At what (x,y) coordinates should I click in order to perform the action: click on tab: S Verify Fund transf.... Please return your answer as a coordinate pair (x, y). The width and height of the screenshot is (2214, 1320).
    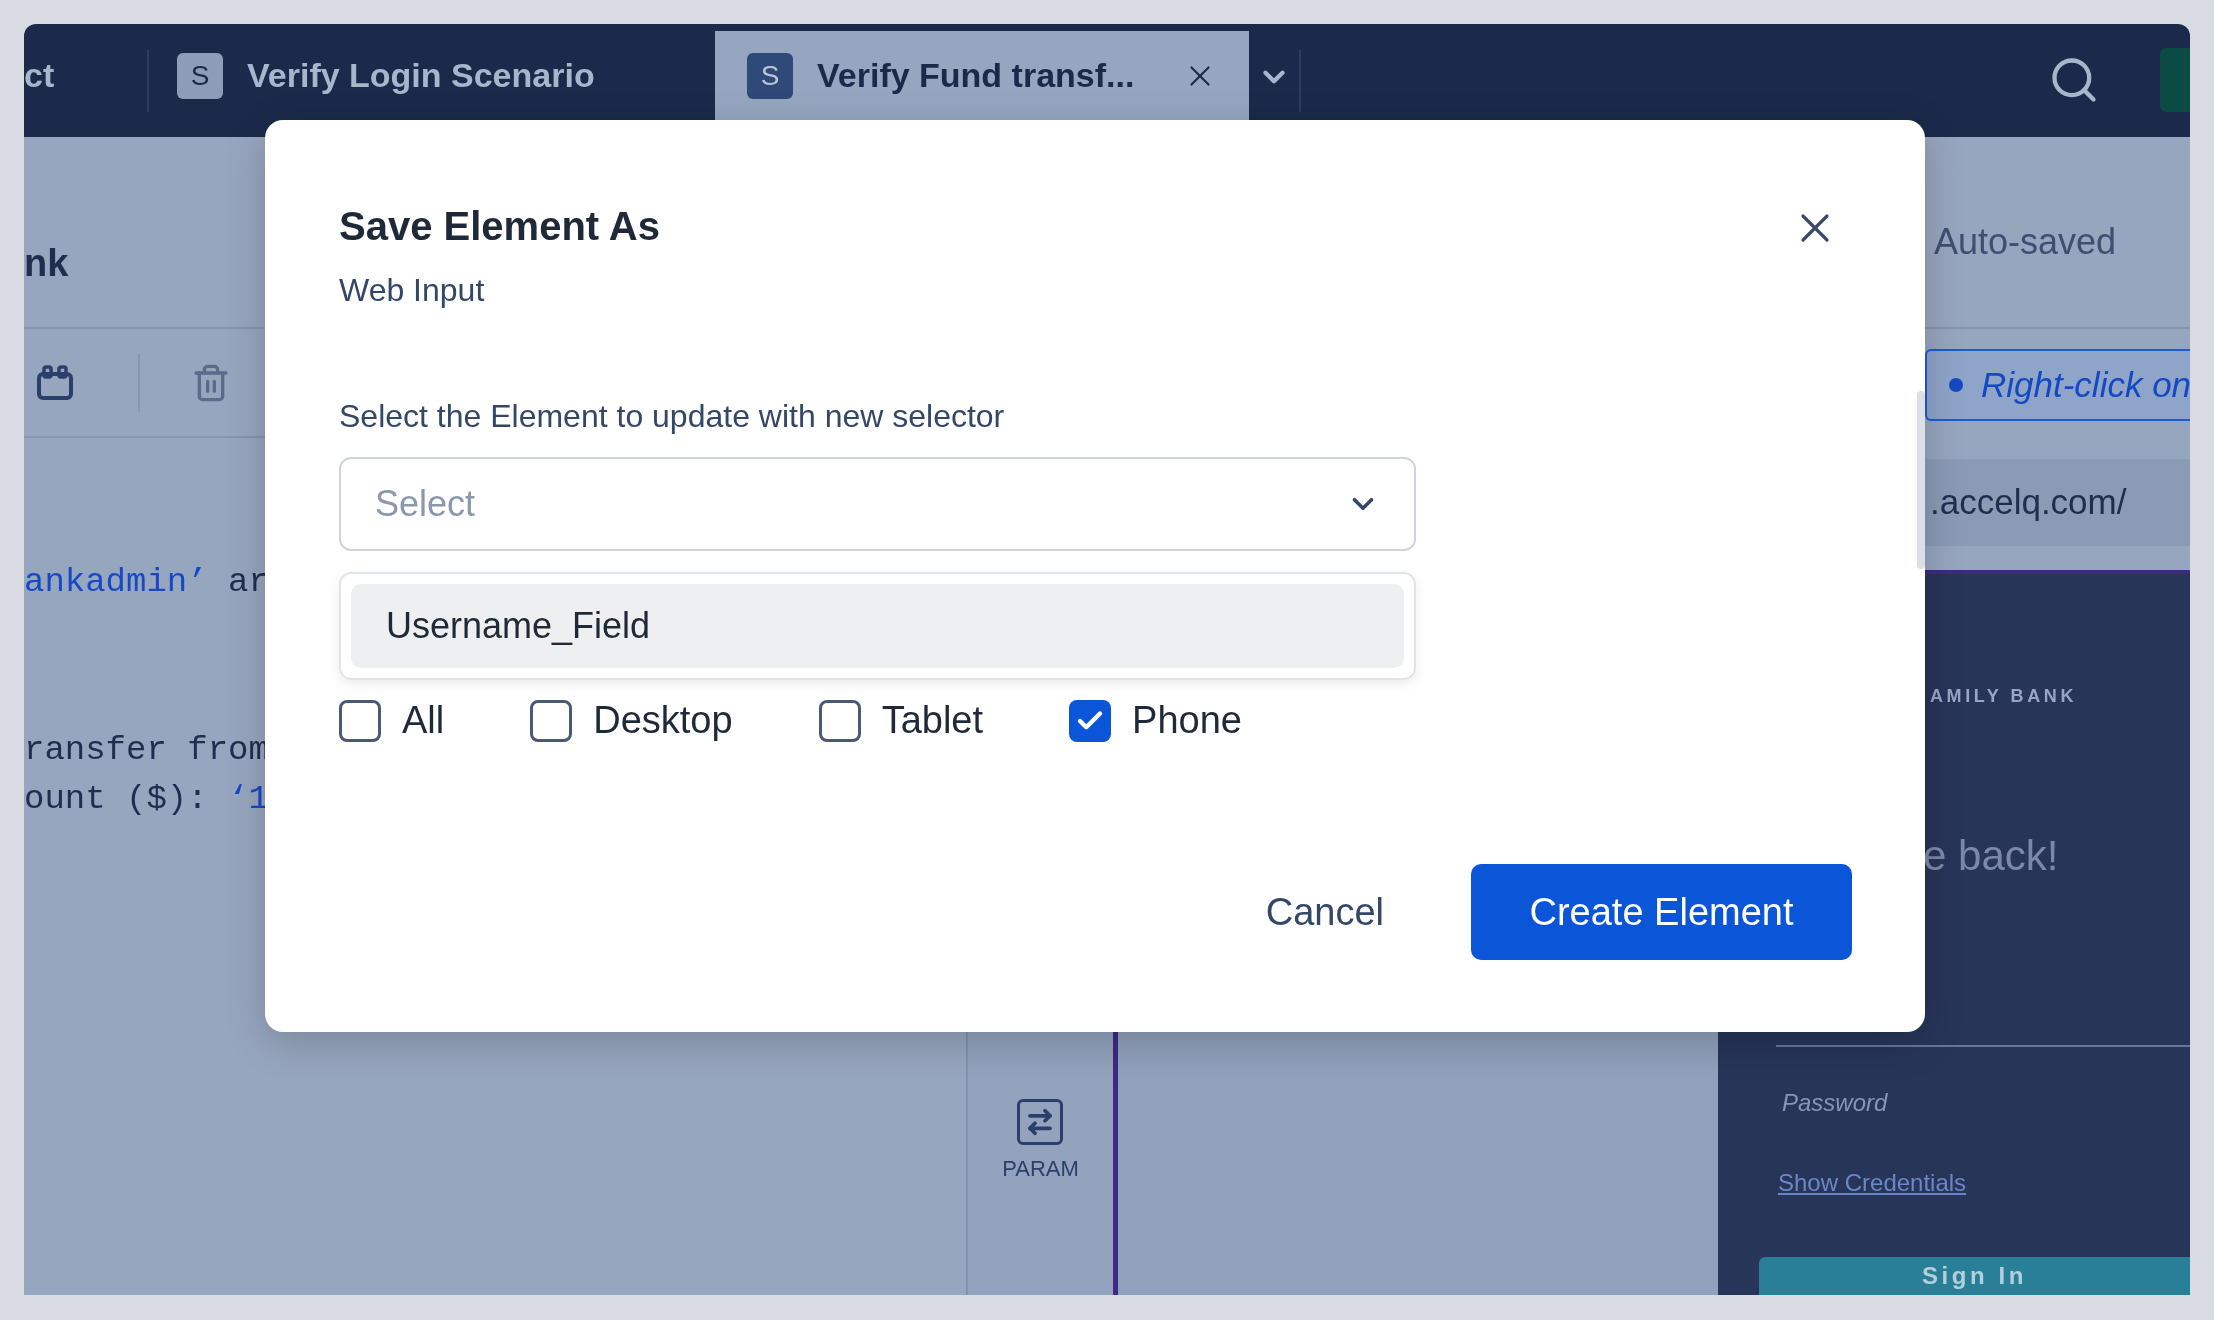
    Looking at the image, I should click on (982, 75).